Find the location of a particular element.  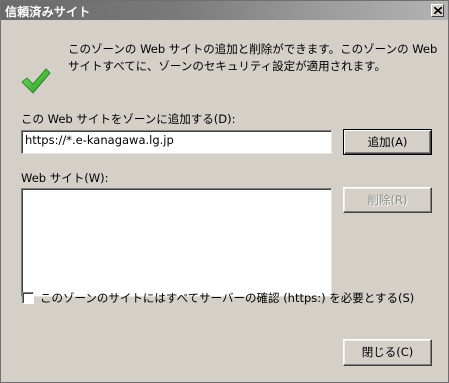

site-url-input is located at coordinates (175, 140).